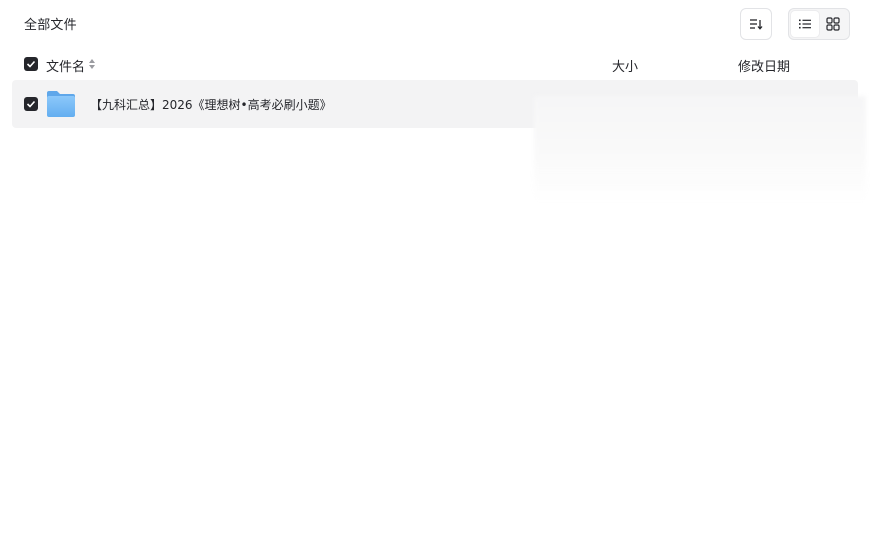 The height and width of the screenshot is (538, 874). I want to click on grid-view-button, so click(833, 24).